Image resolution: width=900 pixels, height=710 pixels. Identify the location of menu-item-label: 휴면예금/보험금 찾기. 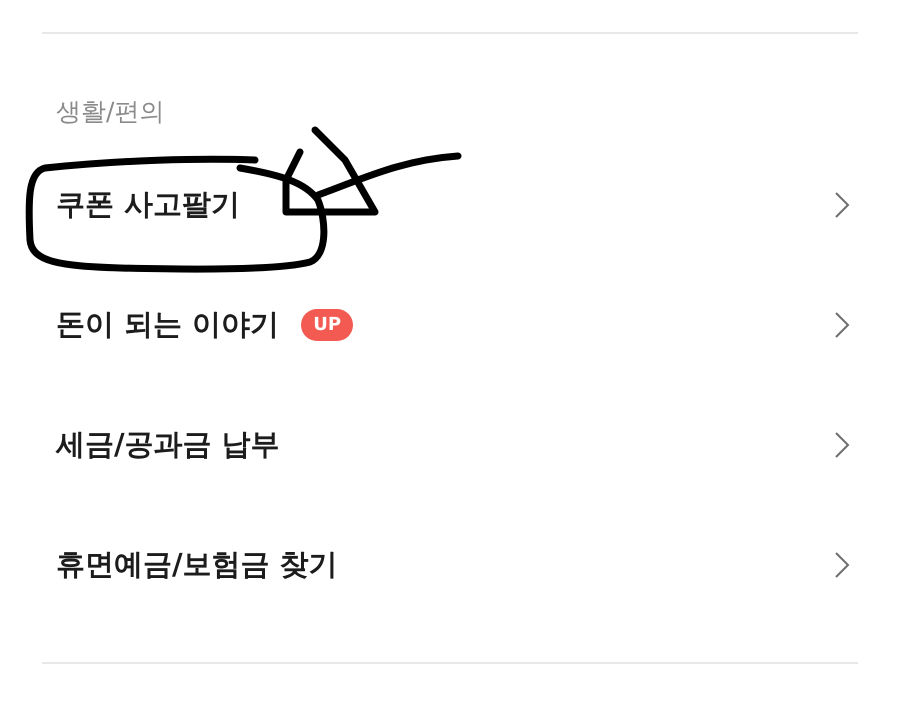
(197, 565).